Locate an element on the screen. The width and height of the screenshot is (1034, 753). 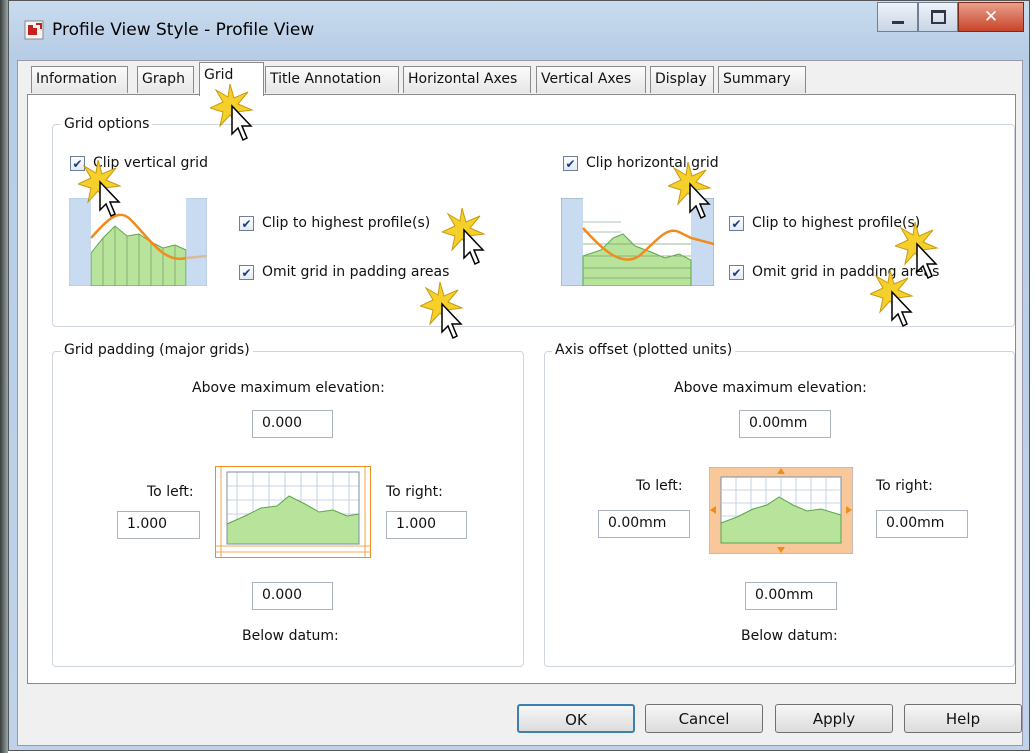
tab-grid: Grid is located at coordinates (231, 79).